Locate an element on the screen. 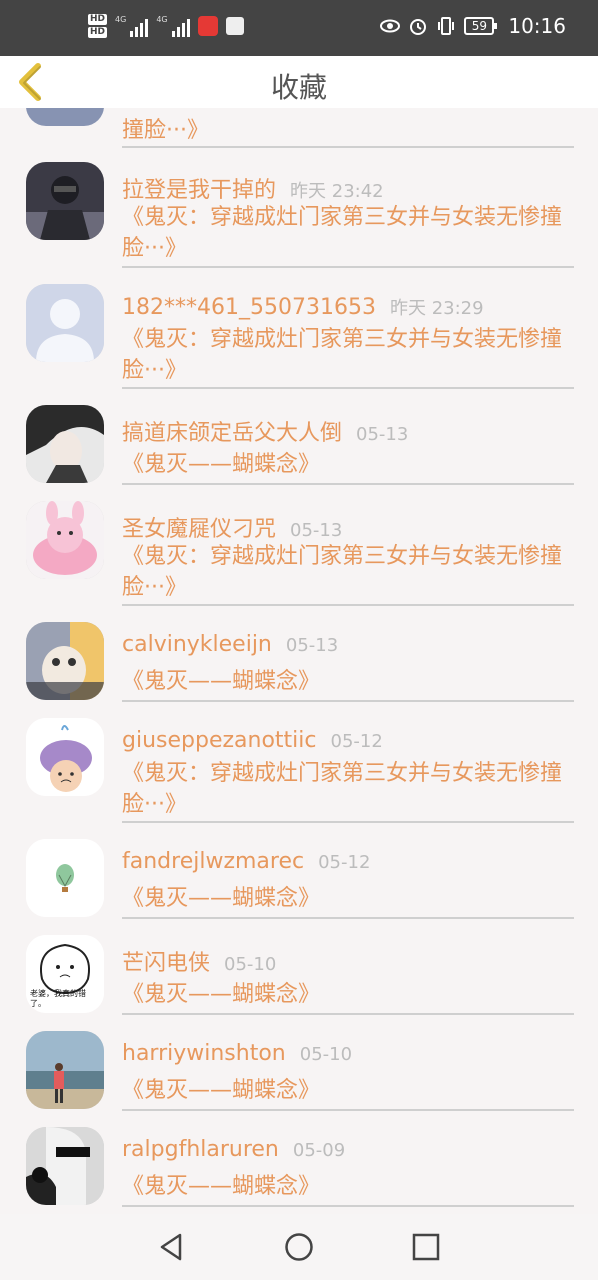 The width and height of the screenshot is (598, 1280). user-name: giuseppezanottiic is located at coordinates (219, 740).